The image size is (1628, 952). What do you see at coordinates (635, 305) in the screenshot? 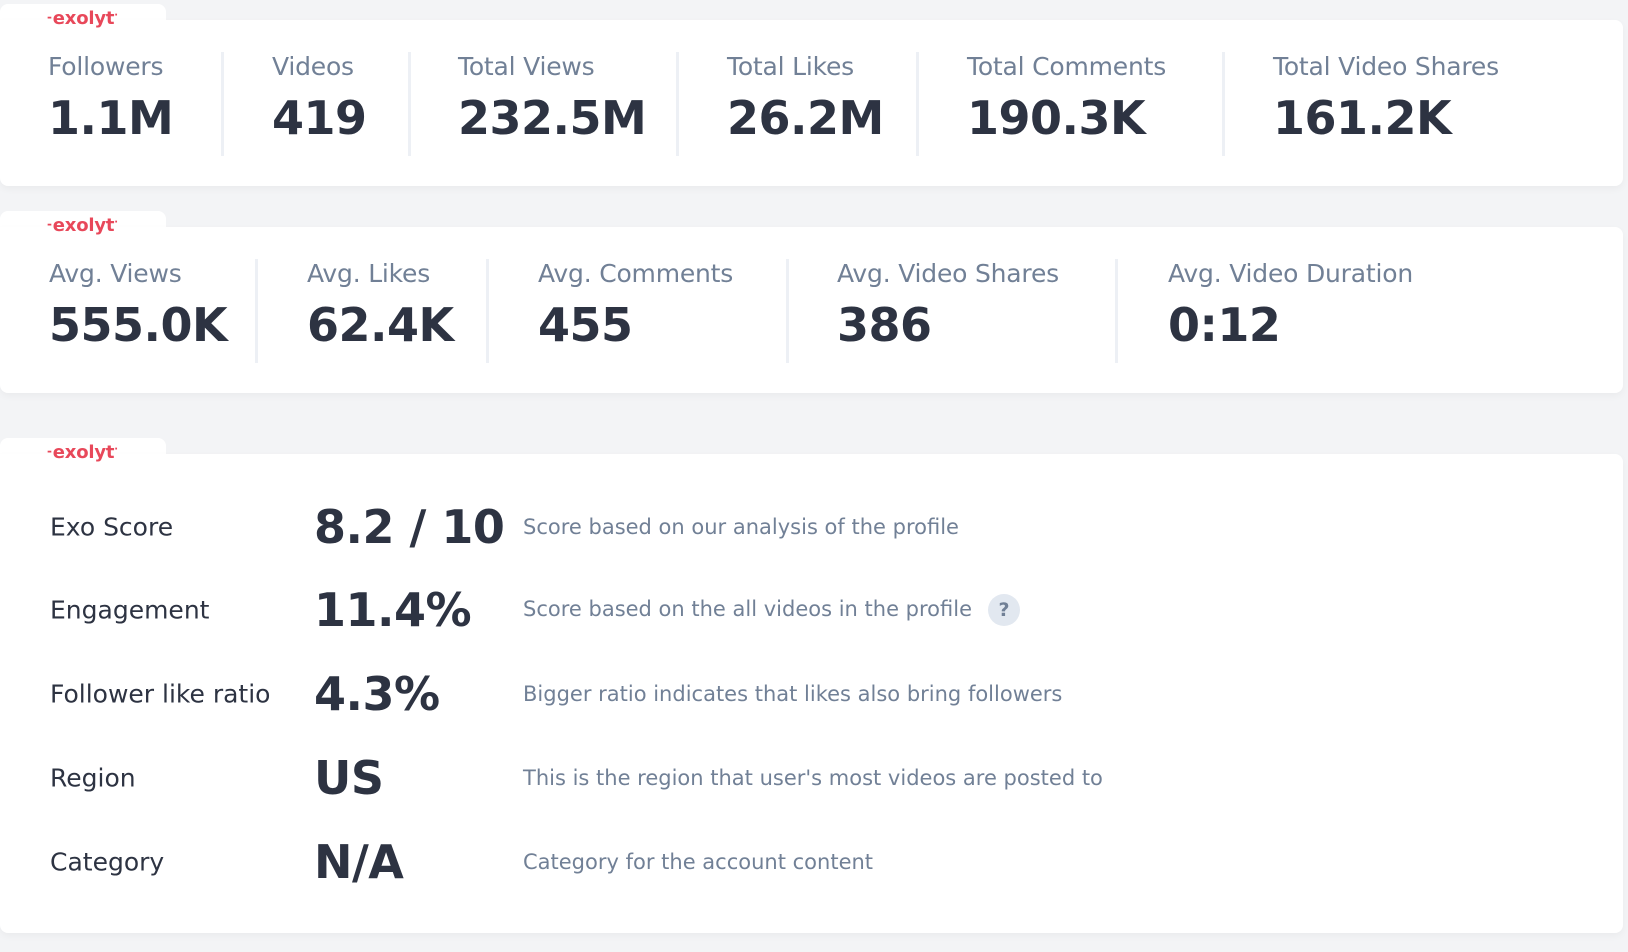
I see `stat-avg-comments: Avg. Comments 455` at bounding box center [635, 305].